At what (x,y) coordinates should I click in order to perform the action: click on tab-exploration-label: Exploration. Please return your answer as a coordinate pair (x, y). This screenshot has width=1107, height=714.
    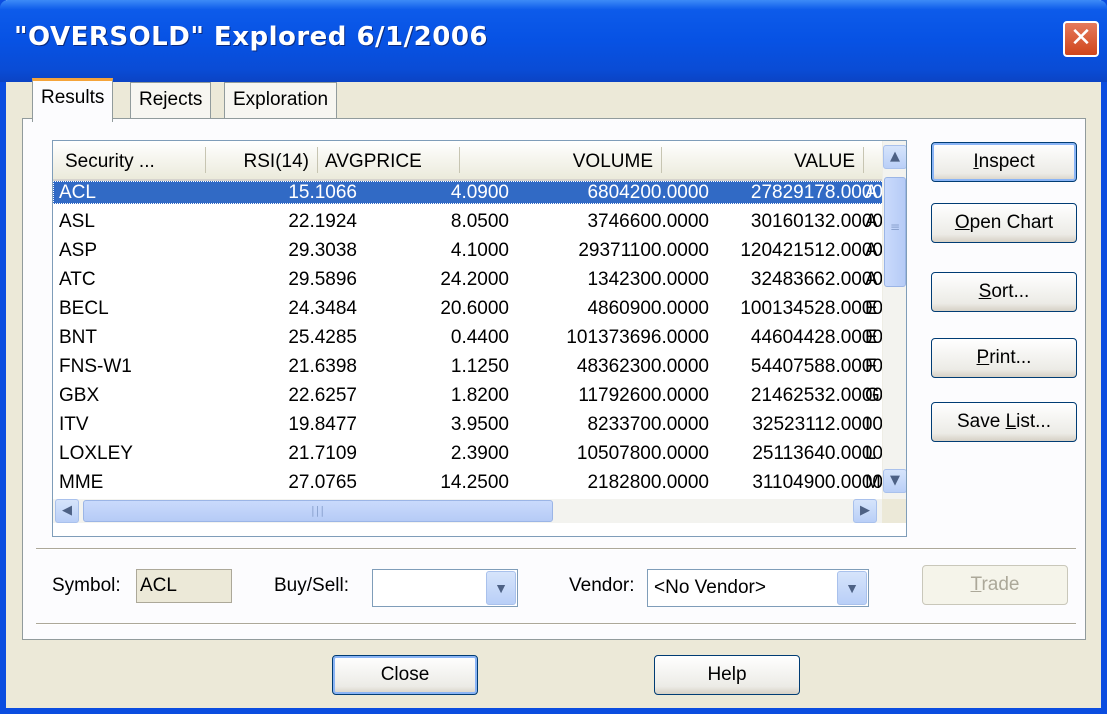
    Looking at the image, I should click on (281, 99).